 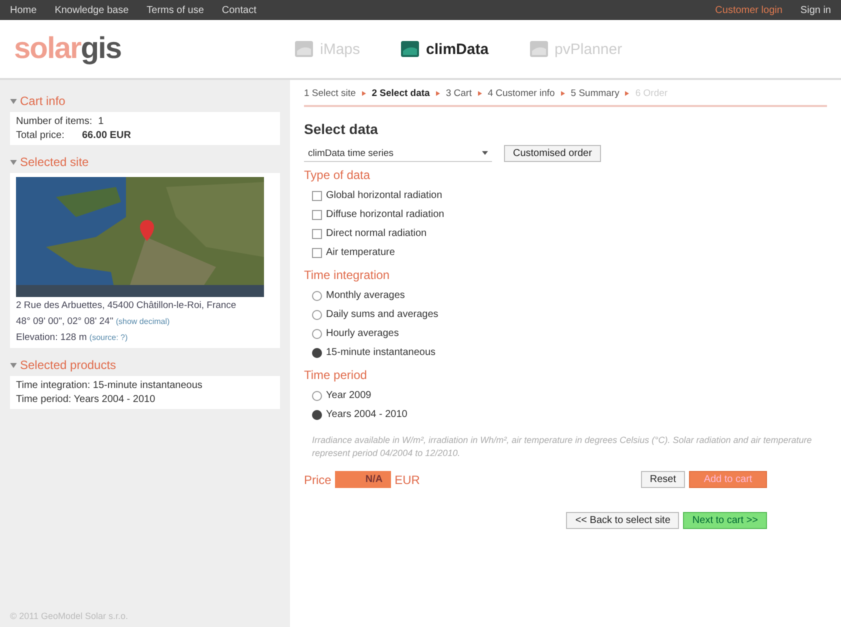 I want to click on currency-label: EUR, so click(x=407, y=479).